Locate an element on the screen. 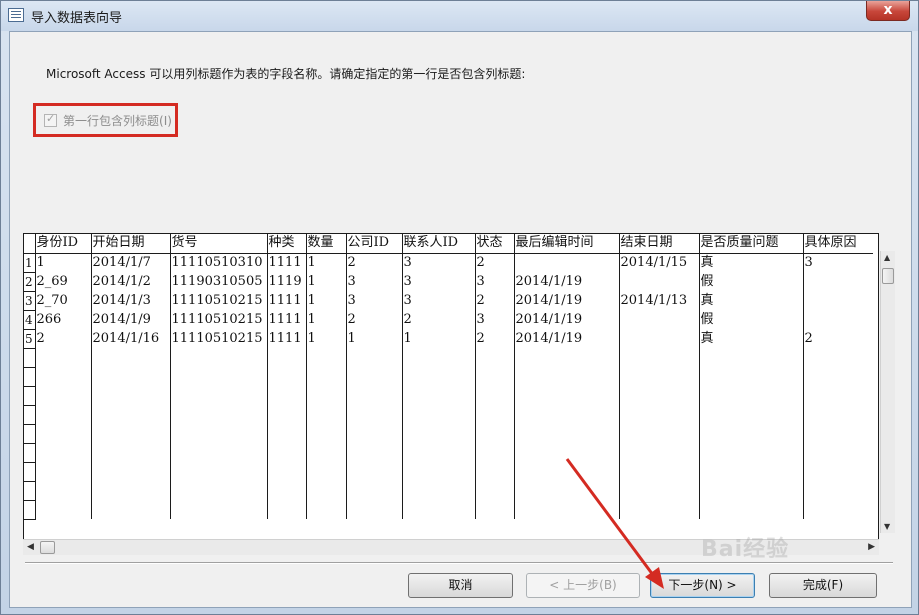 The height and width of the screenshot is (615, 919). column-header: 开始日期 is located at coordinates (130, 244).